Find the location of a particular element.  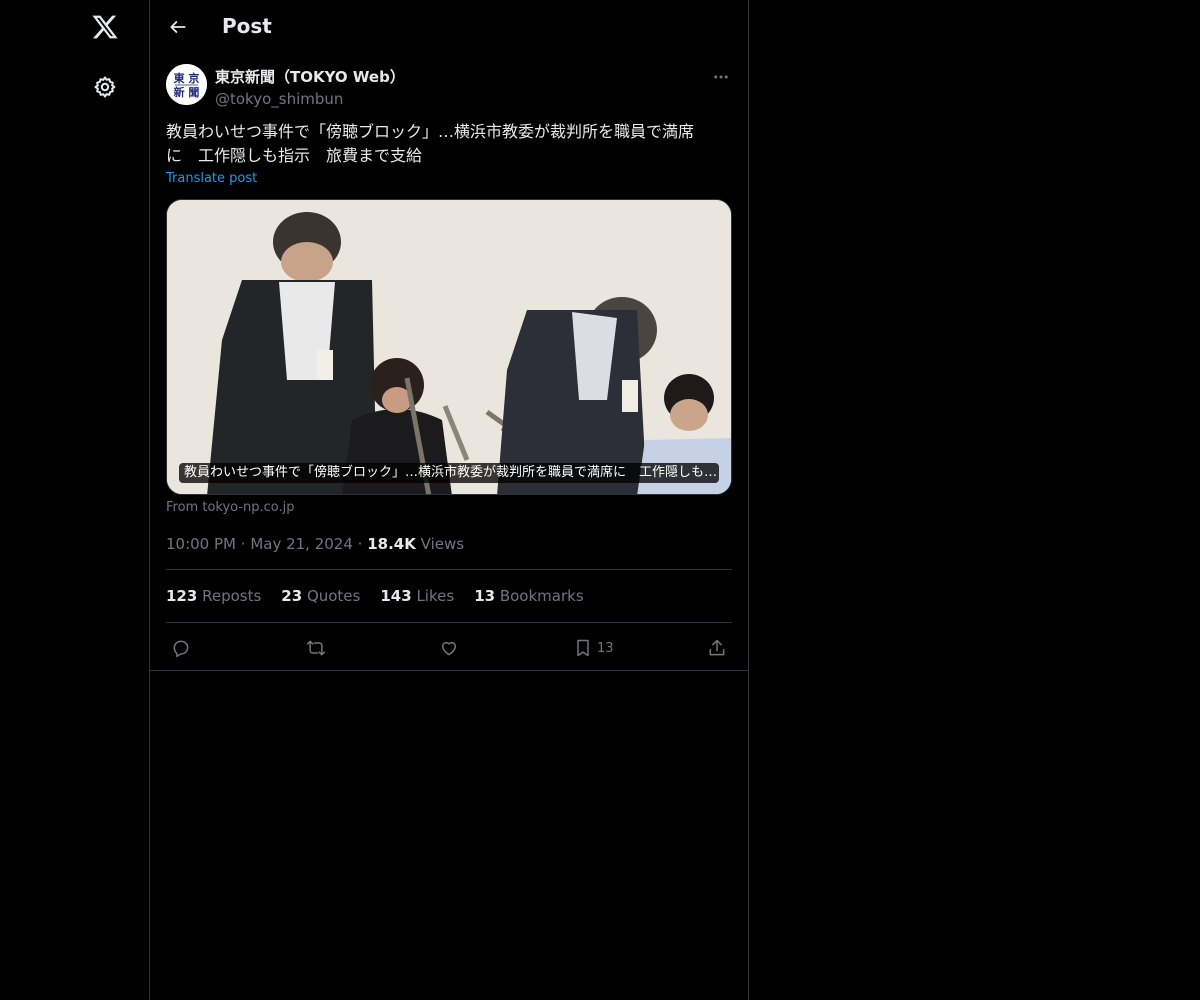

author-info: 東京新聞（TOKYO Web） @tokyo_shimbun is located at coordinates (310, 87).